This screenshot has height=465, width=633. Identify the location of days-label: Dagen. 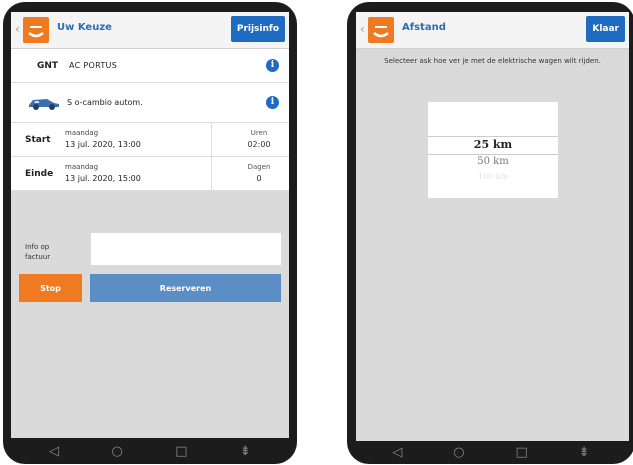
(259, 167).